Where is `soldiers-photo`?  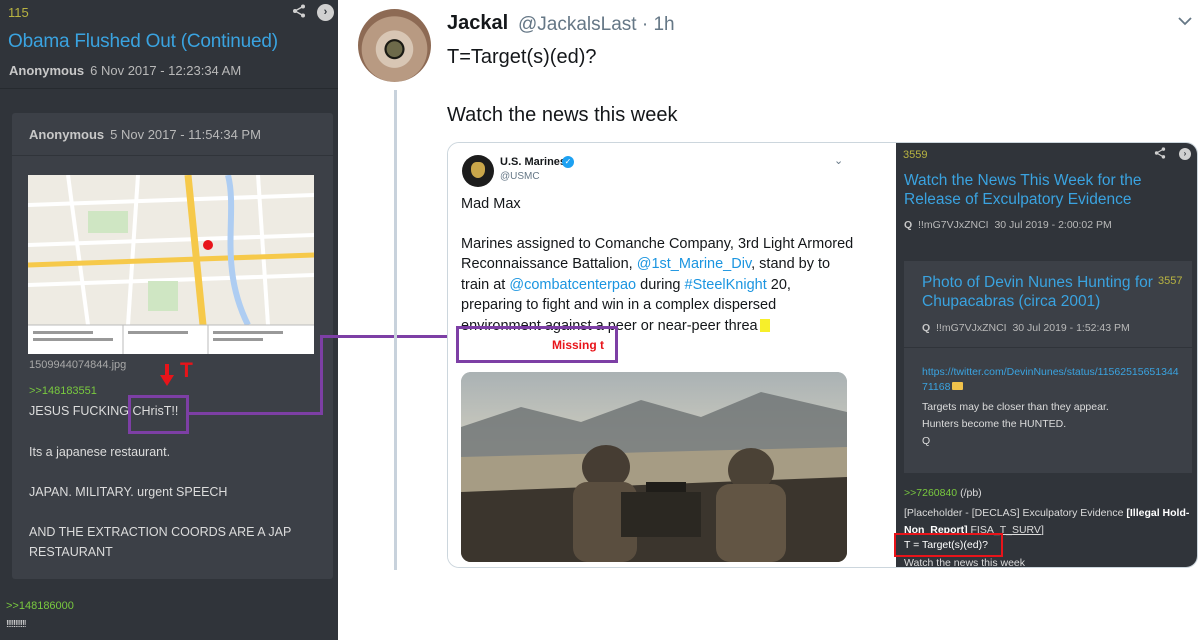
soldiers-photo is located at coordinates (654, 467).